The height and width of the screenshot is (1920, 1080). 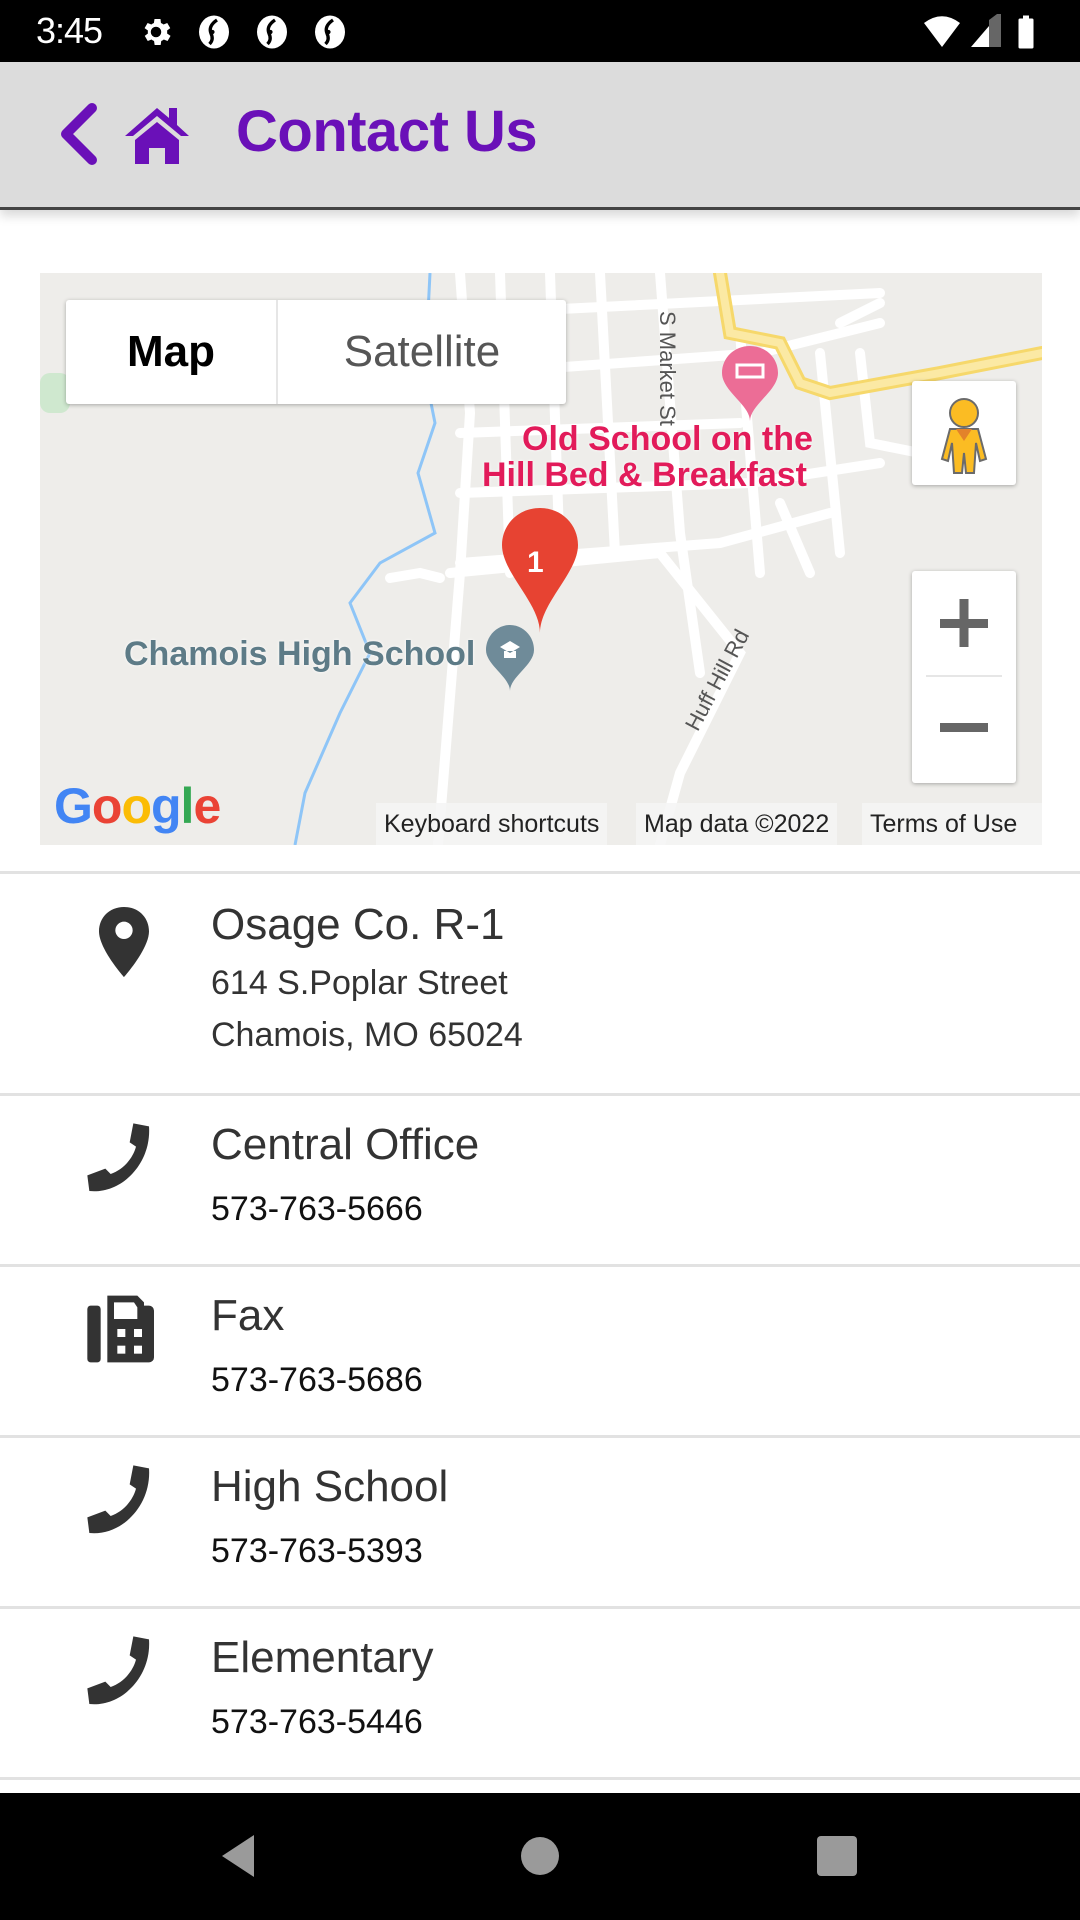 What do you see at coordinates (387, 131) in the screenshot?
I see `page-title: Contact Us` at bounding box center [387, 131].